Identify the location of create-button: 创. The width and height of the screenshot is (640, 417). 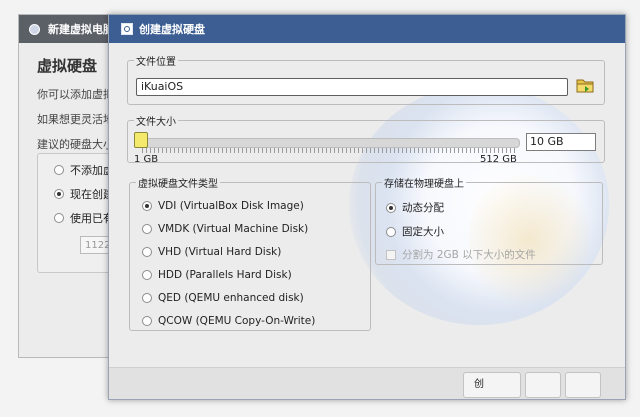
(492, 385).